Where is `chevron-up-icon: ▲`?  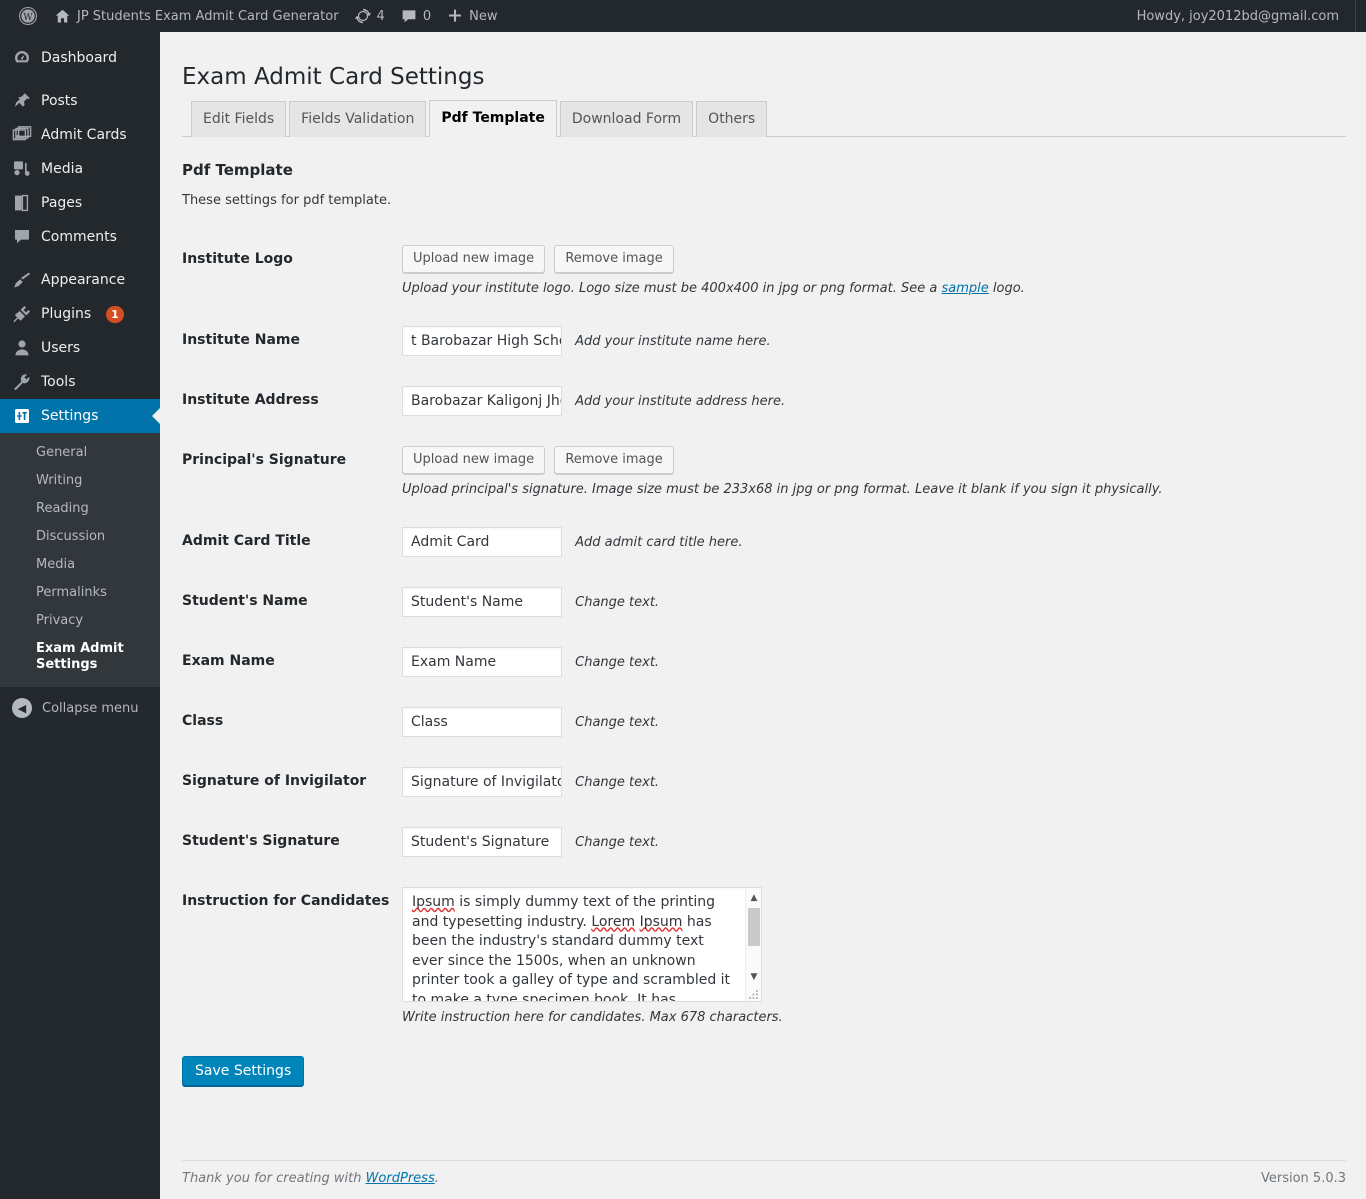
chevron-up-icon: ▲ is located at coordinates (753, 898).